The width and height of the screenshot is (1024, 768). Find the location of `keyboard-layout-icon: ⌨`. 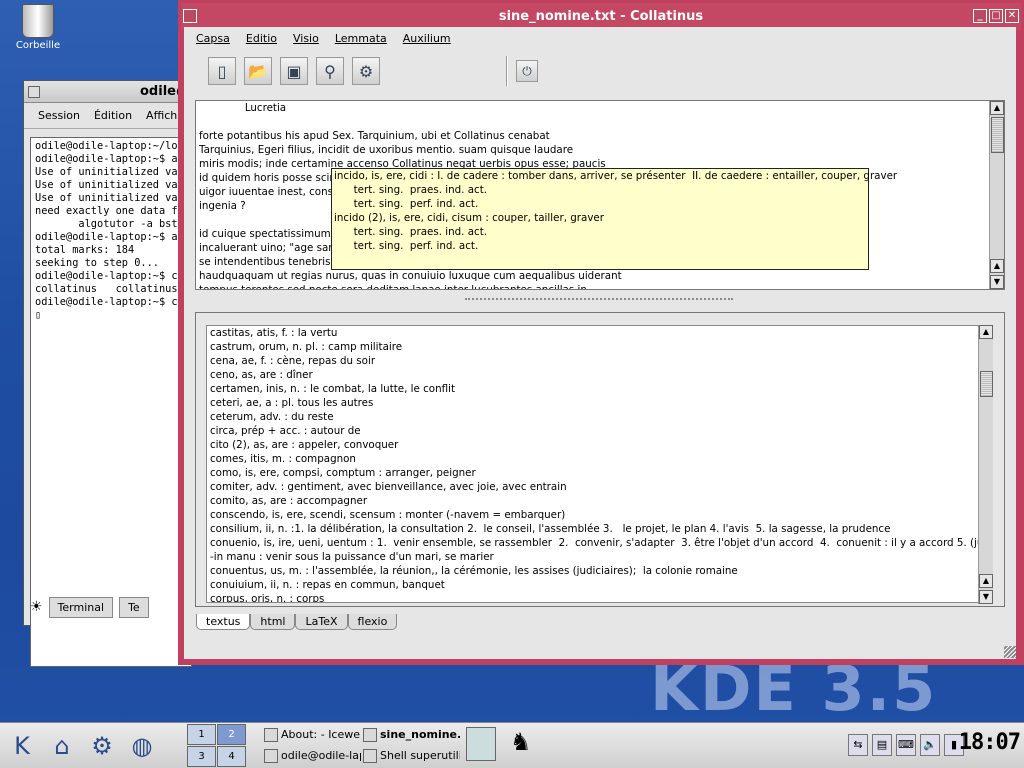

keyboard-layout-icon: ⌨ is located at coordinates (906, 745).